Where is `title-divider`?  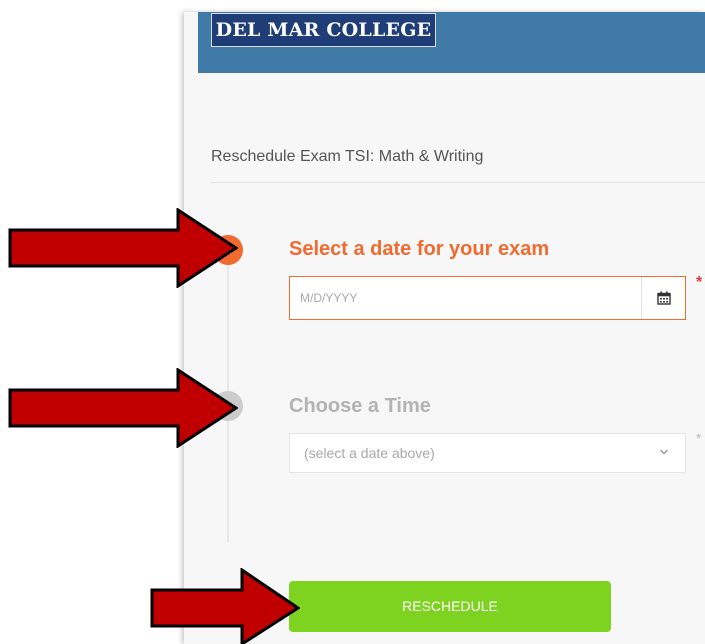
title-divider is located at coordinates (458, 182).